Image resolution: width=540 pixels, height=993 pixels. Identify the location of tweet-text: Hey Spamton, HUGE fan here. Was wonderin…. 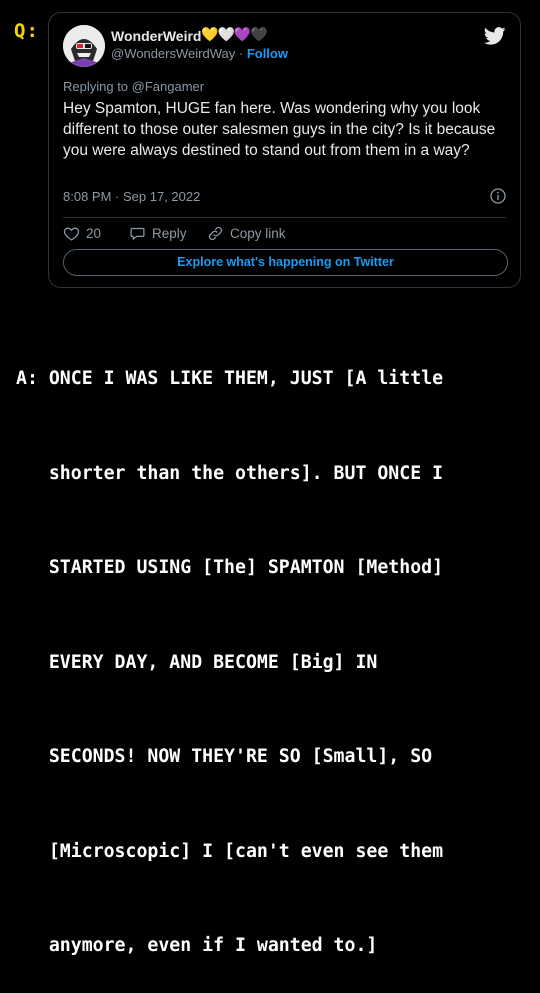
(279, 129).